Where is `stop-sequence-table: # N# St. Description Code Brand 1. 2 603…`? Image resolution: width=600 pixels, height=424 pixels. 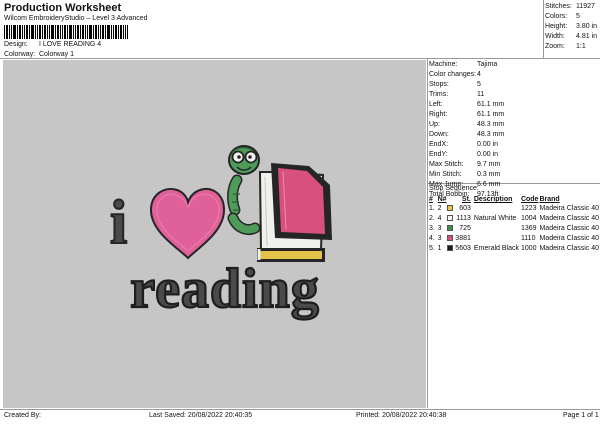 stop-sequence-table: # N# St. Description Code Brand 1. 2 603… is located at coordinates (514, 224).